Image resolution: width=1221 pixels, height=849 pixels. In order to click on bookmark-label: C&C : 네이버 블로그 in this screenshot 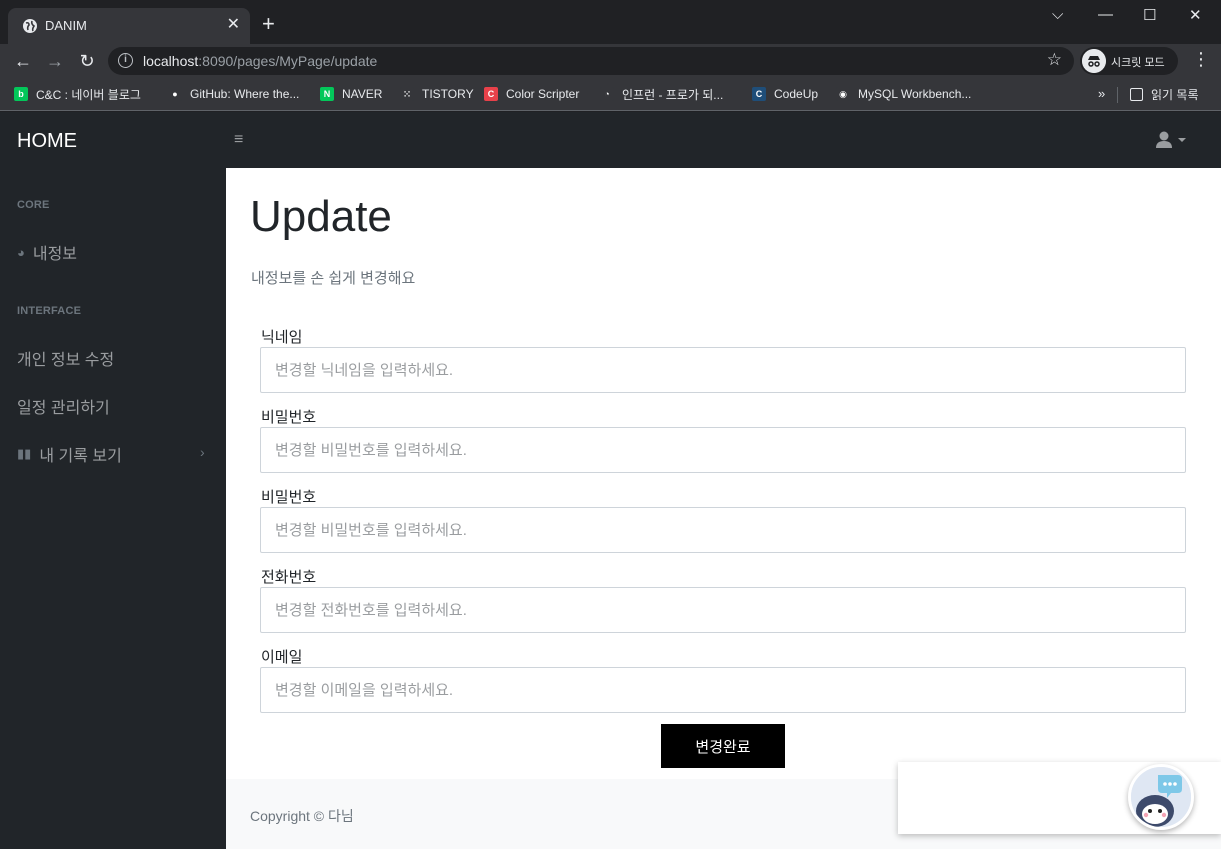, I will do `click(88, 94)`.